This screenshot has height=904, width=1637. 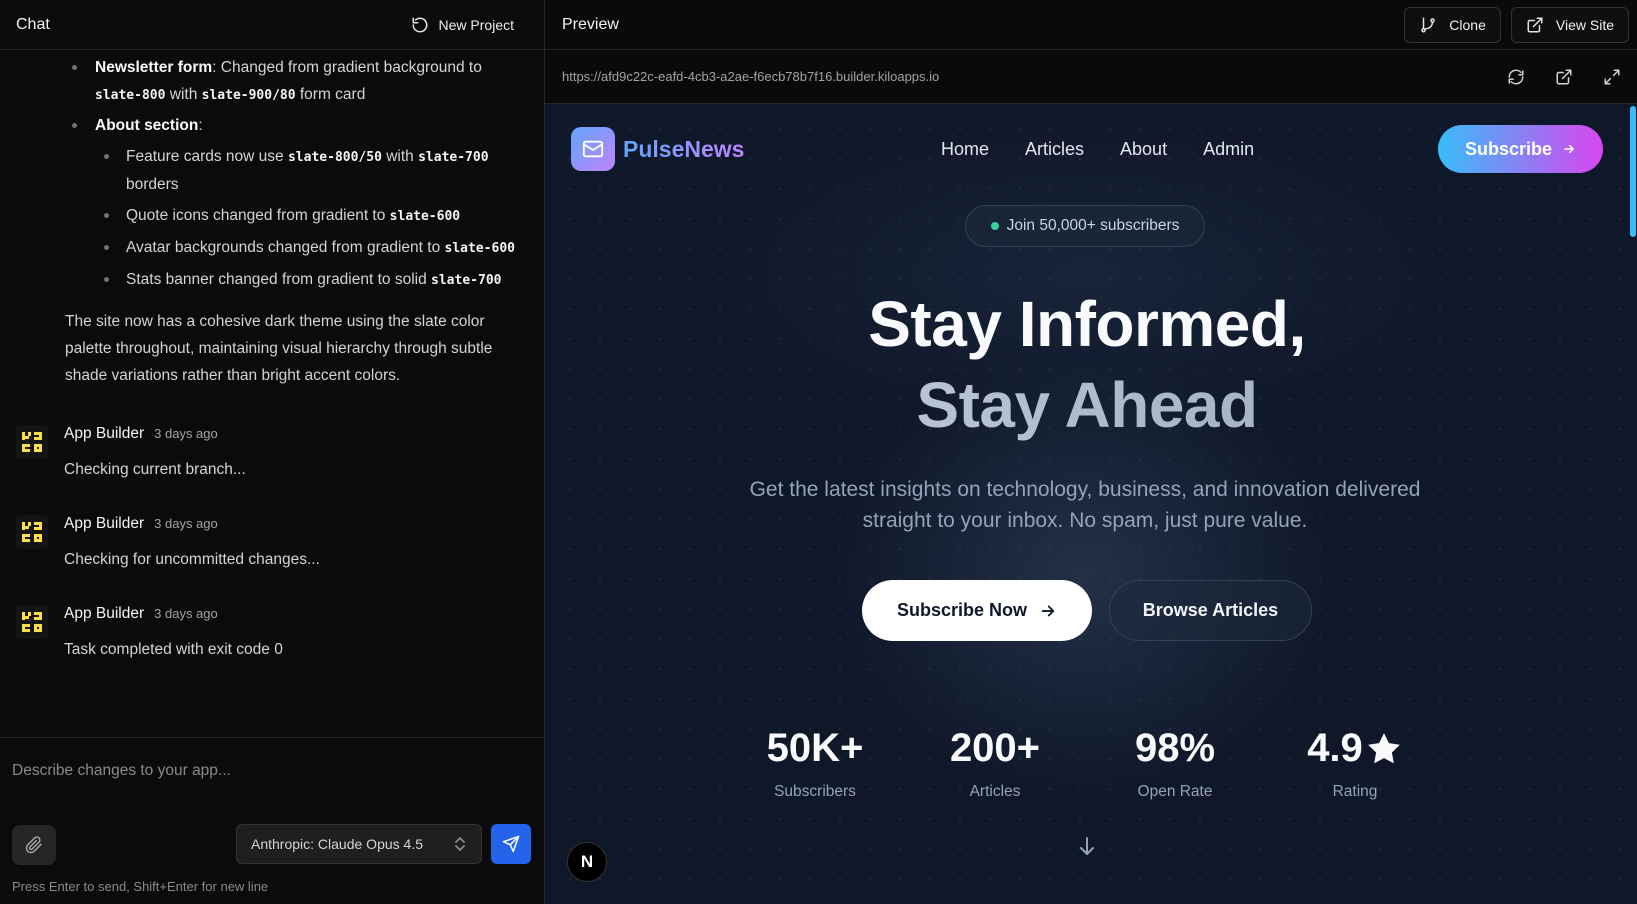 What do you see at coordinates (1612, 77) in the screenshot?
I see `fullscreen-button` at bounding box center [1612, 77].